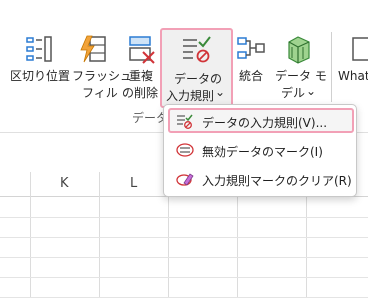 The height and width of the screenshot is (298, 368). Describe the element at coordinates (185, 179) in the screenshot. I see `clear-circles-icon` at that location.